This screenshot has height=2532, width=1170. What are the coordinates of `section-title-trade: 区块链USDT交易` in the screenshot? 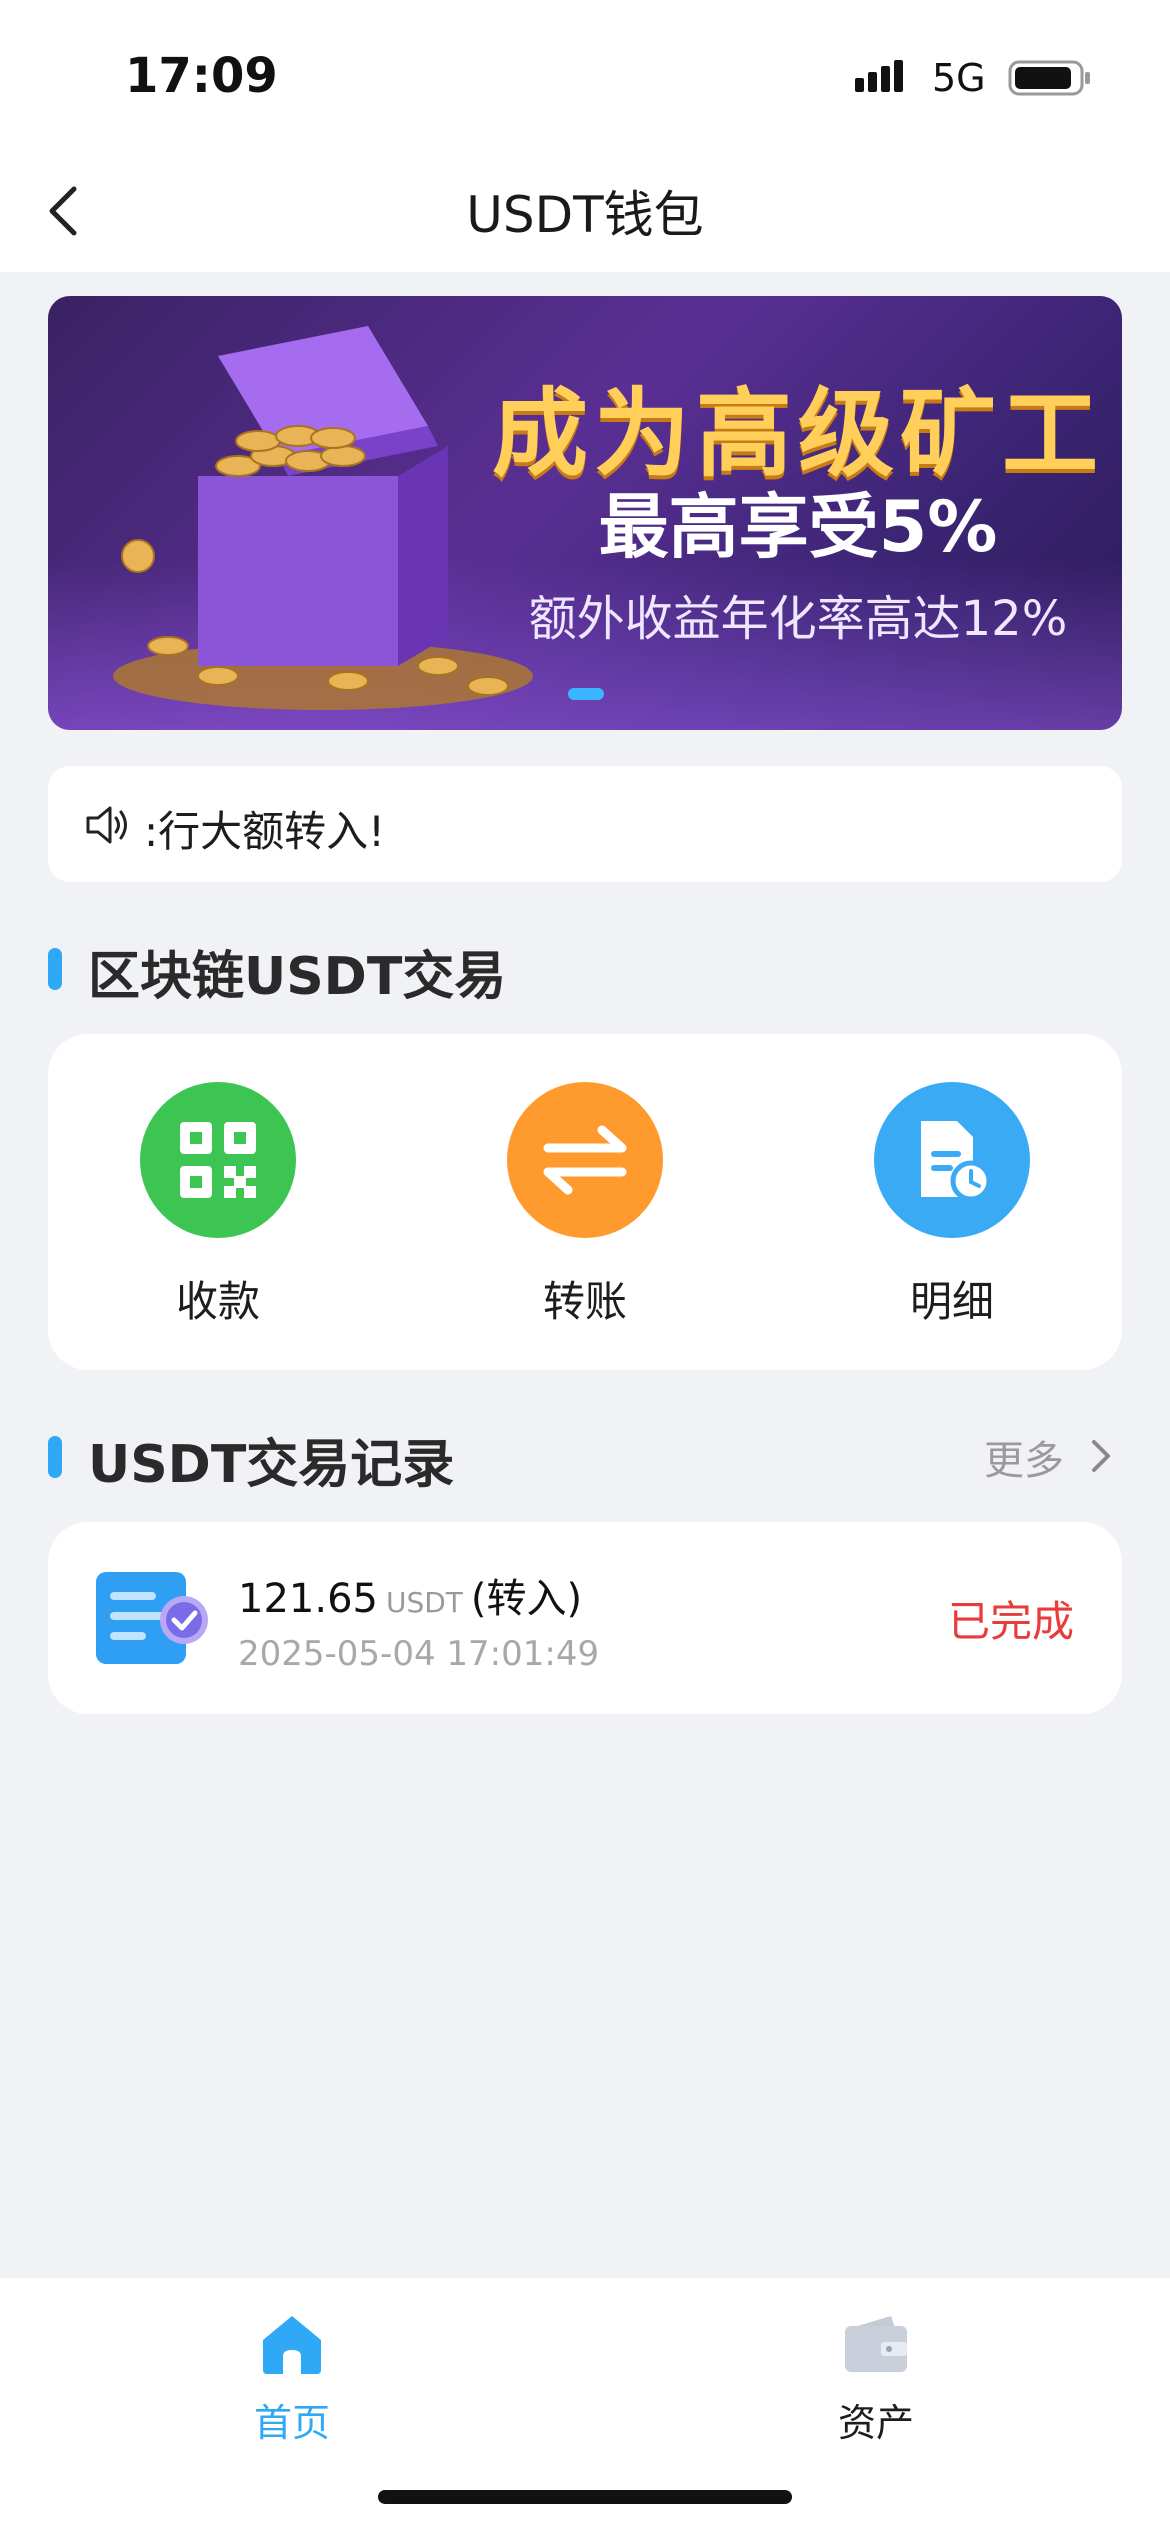 It's located at (297, 977).